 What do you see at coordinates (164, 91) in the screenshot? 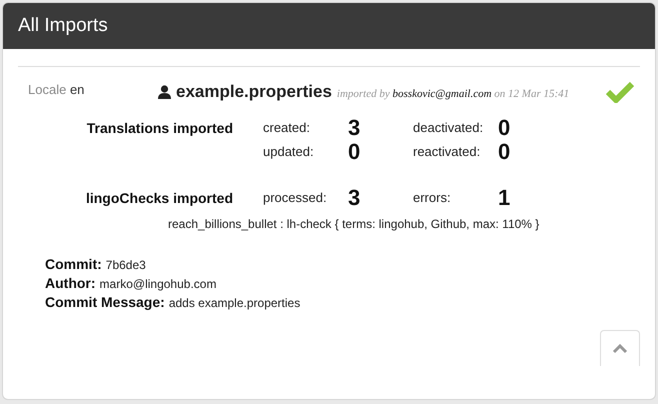
I see `user-icon` at bounding box center [164, 91].